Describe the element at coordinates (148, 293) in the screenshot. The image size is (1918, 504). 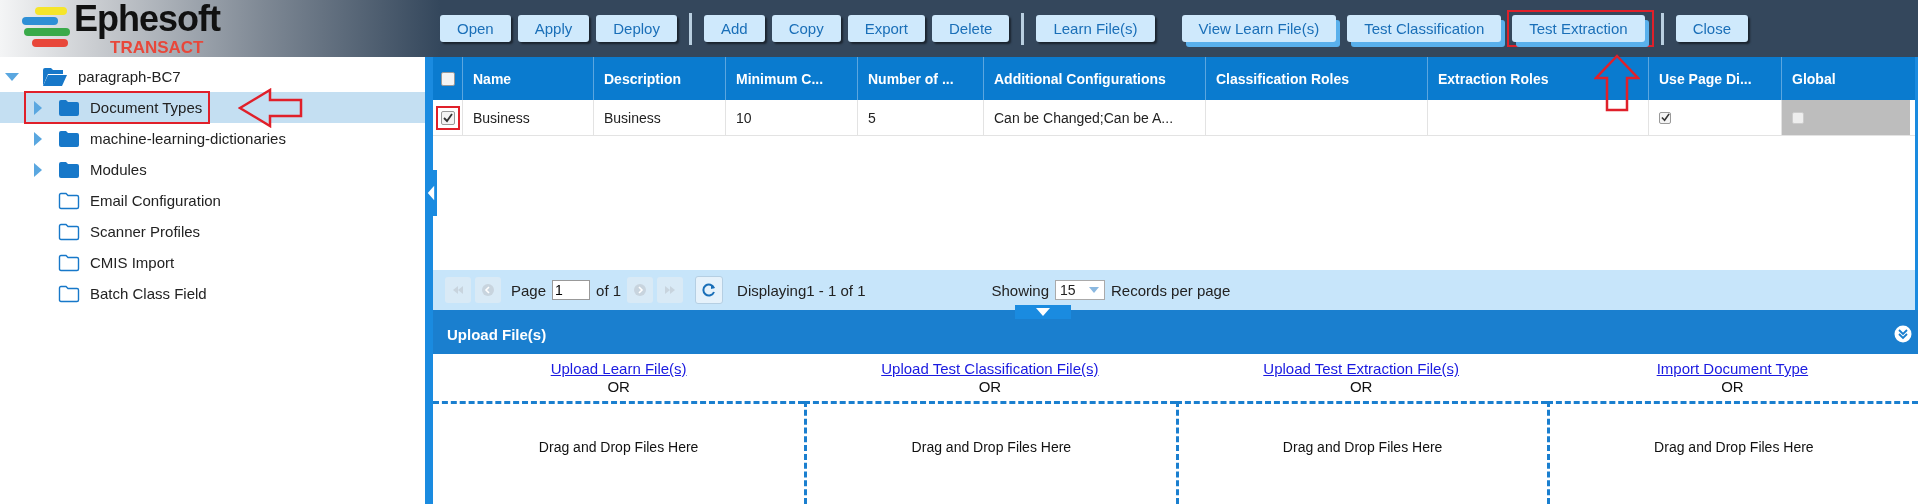
I see `tree-label: Batch Class Field` at that location.